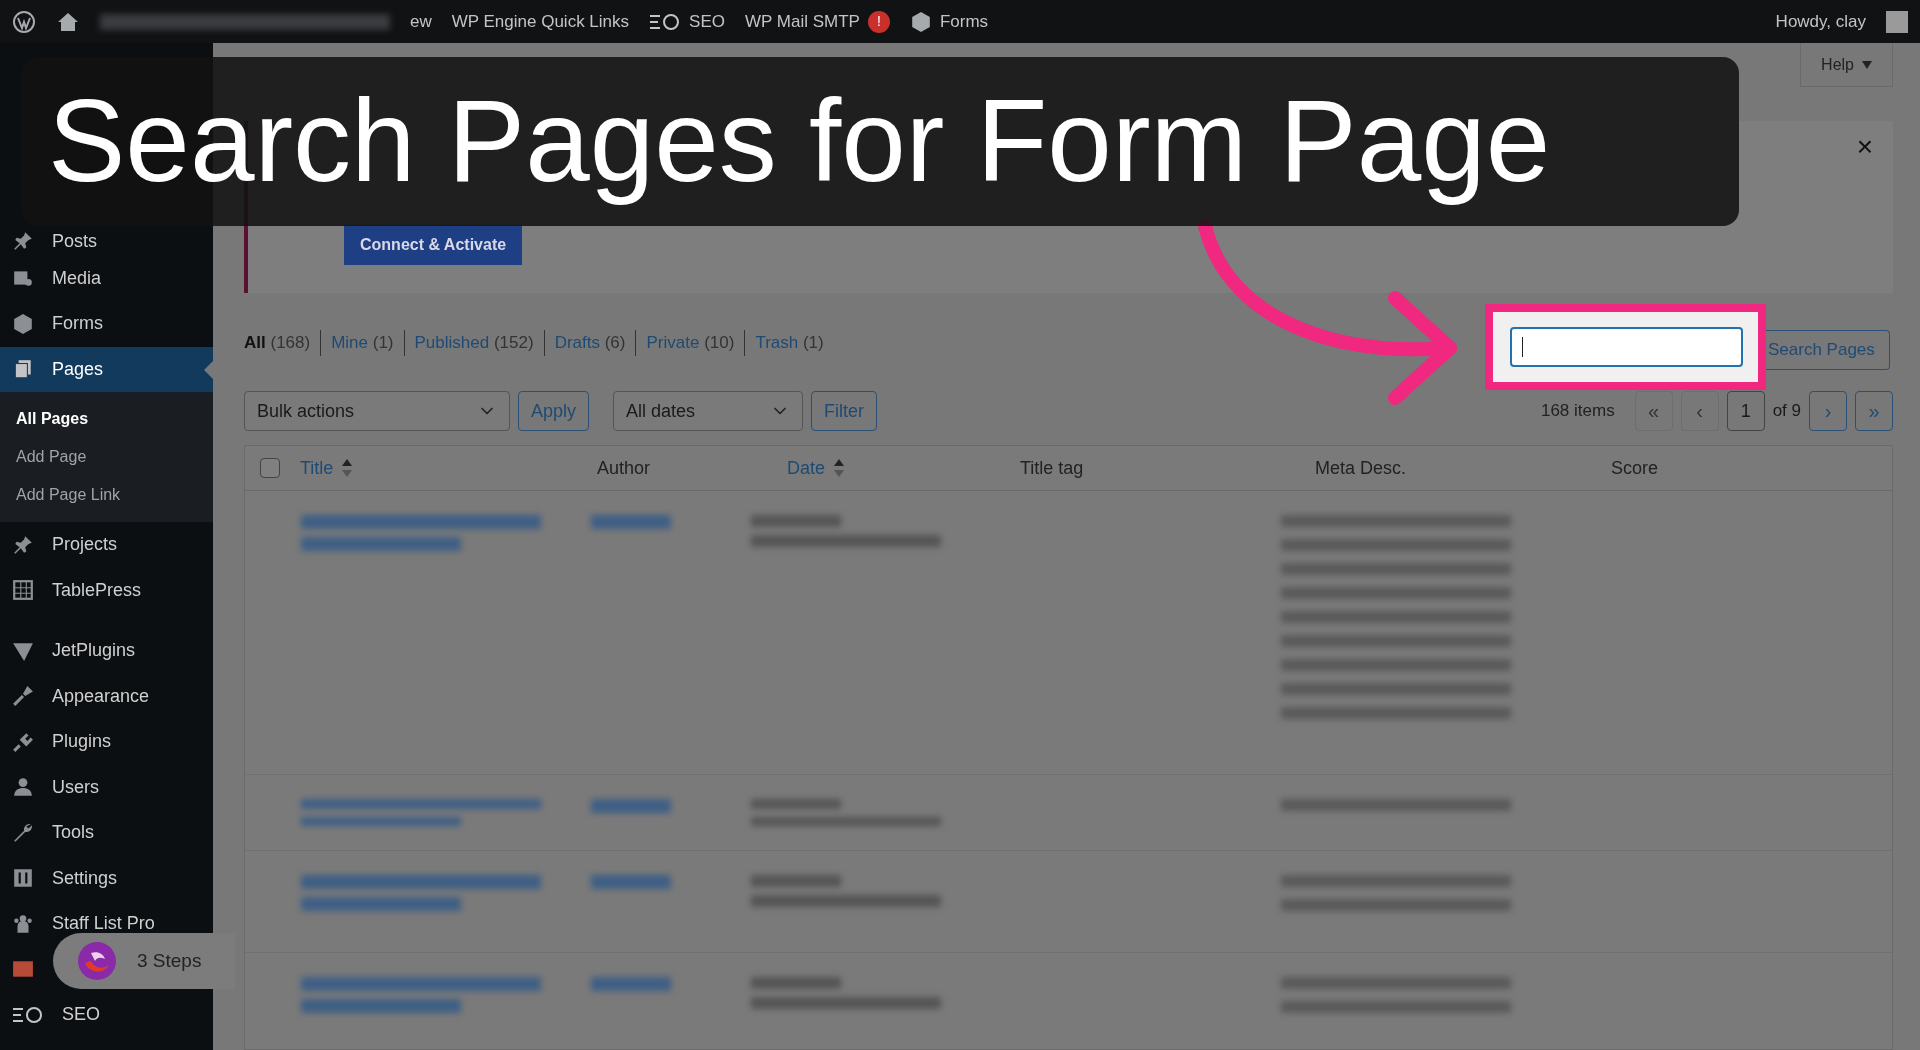 This screenshot has width=1920, height=1050. I want to click on sidebar-item: JetPlugins, so click(106, 651).